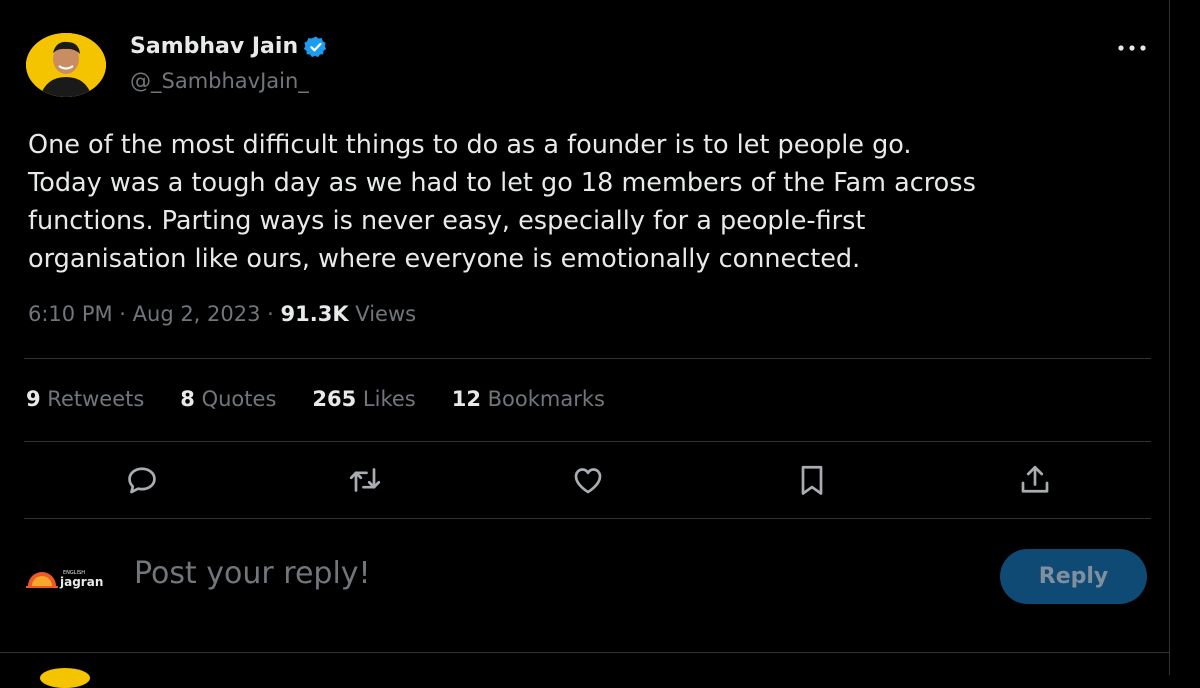 The height and width of the screenshot is (688, 1200). I want to click on avatar-photo, so click(66, 65).